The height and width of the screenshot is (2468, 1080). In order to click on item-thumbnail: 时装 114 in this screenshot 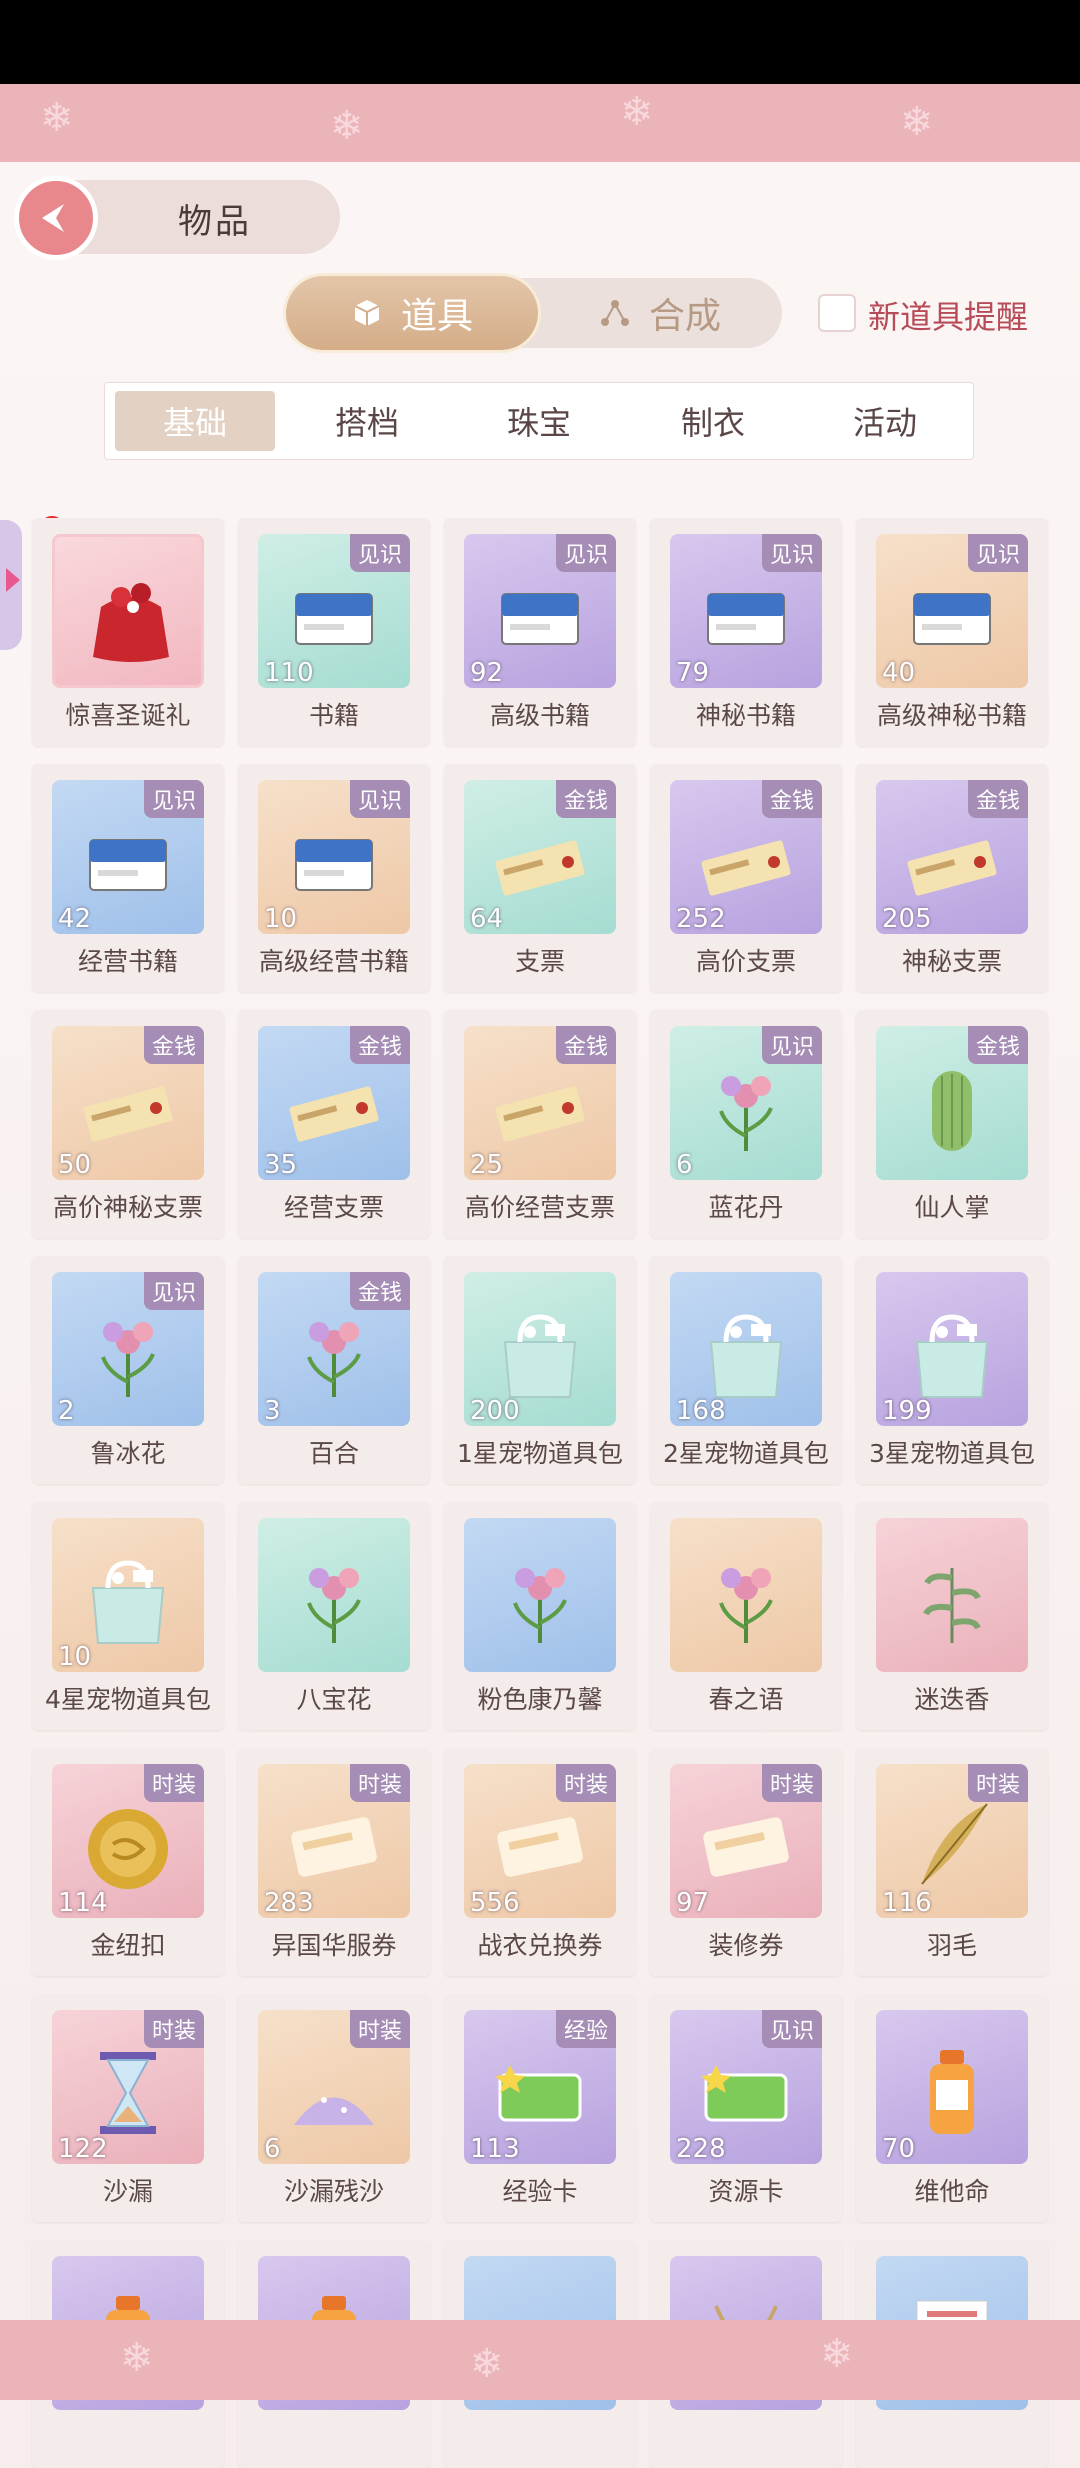, I will do `click(128, 1841)`.